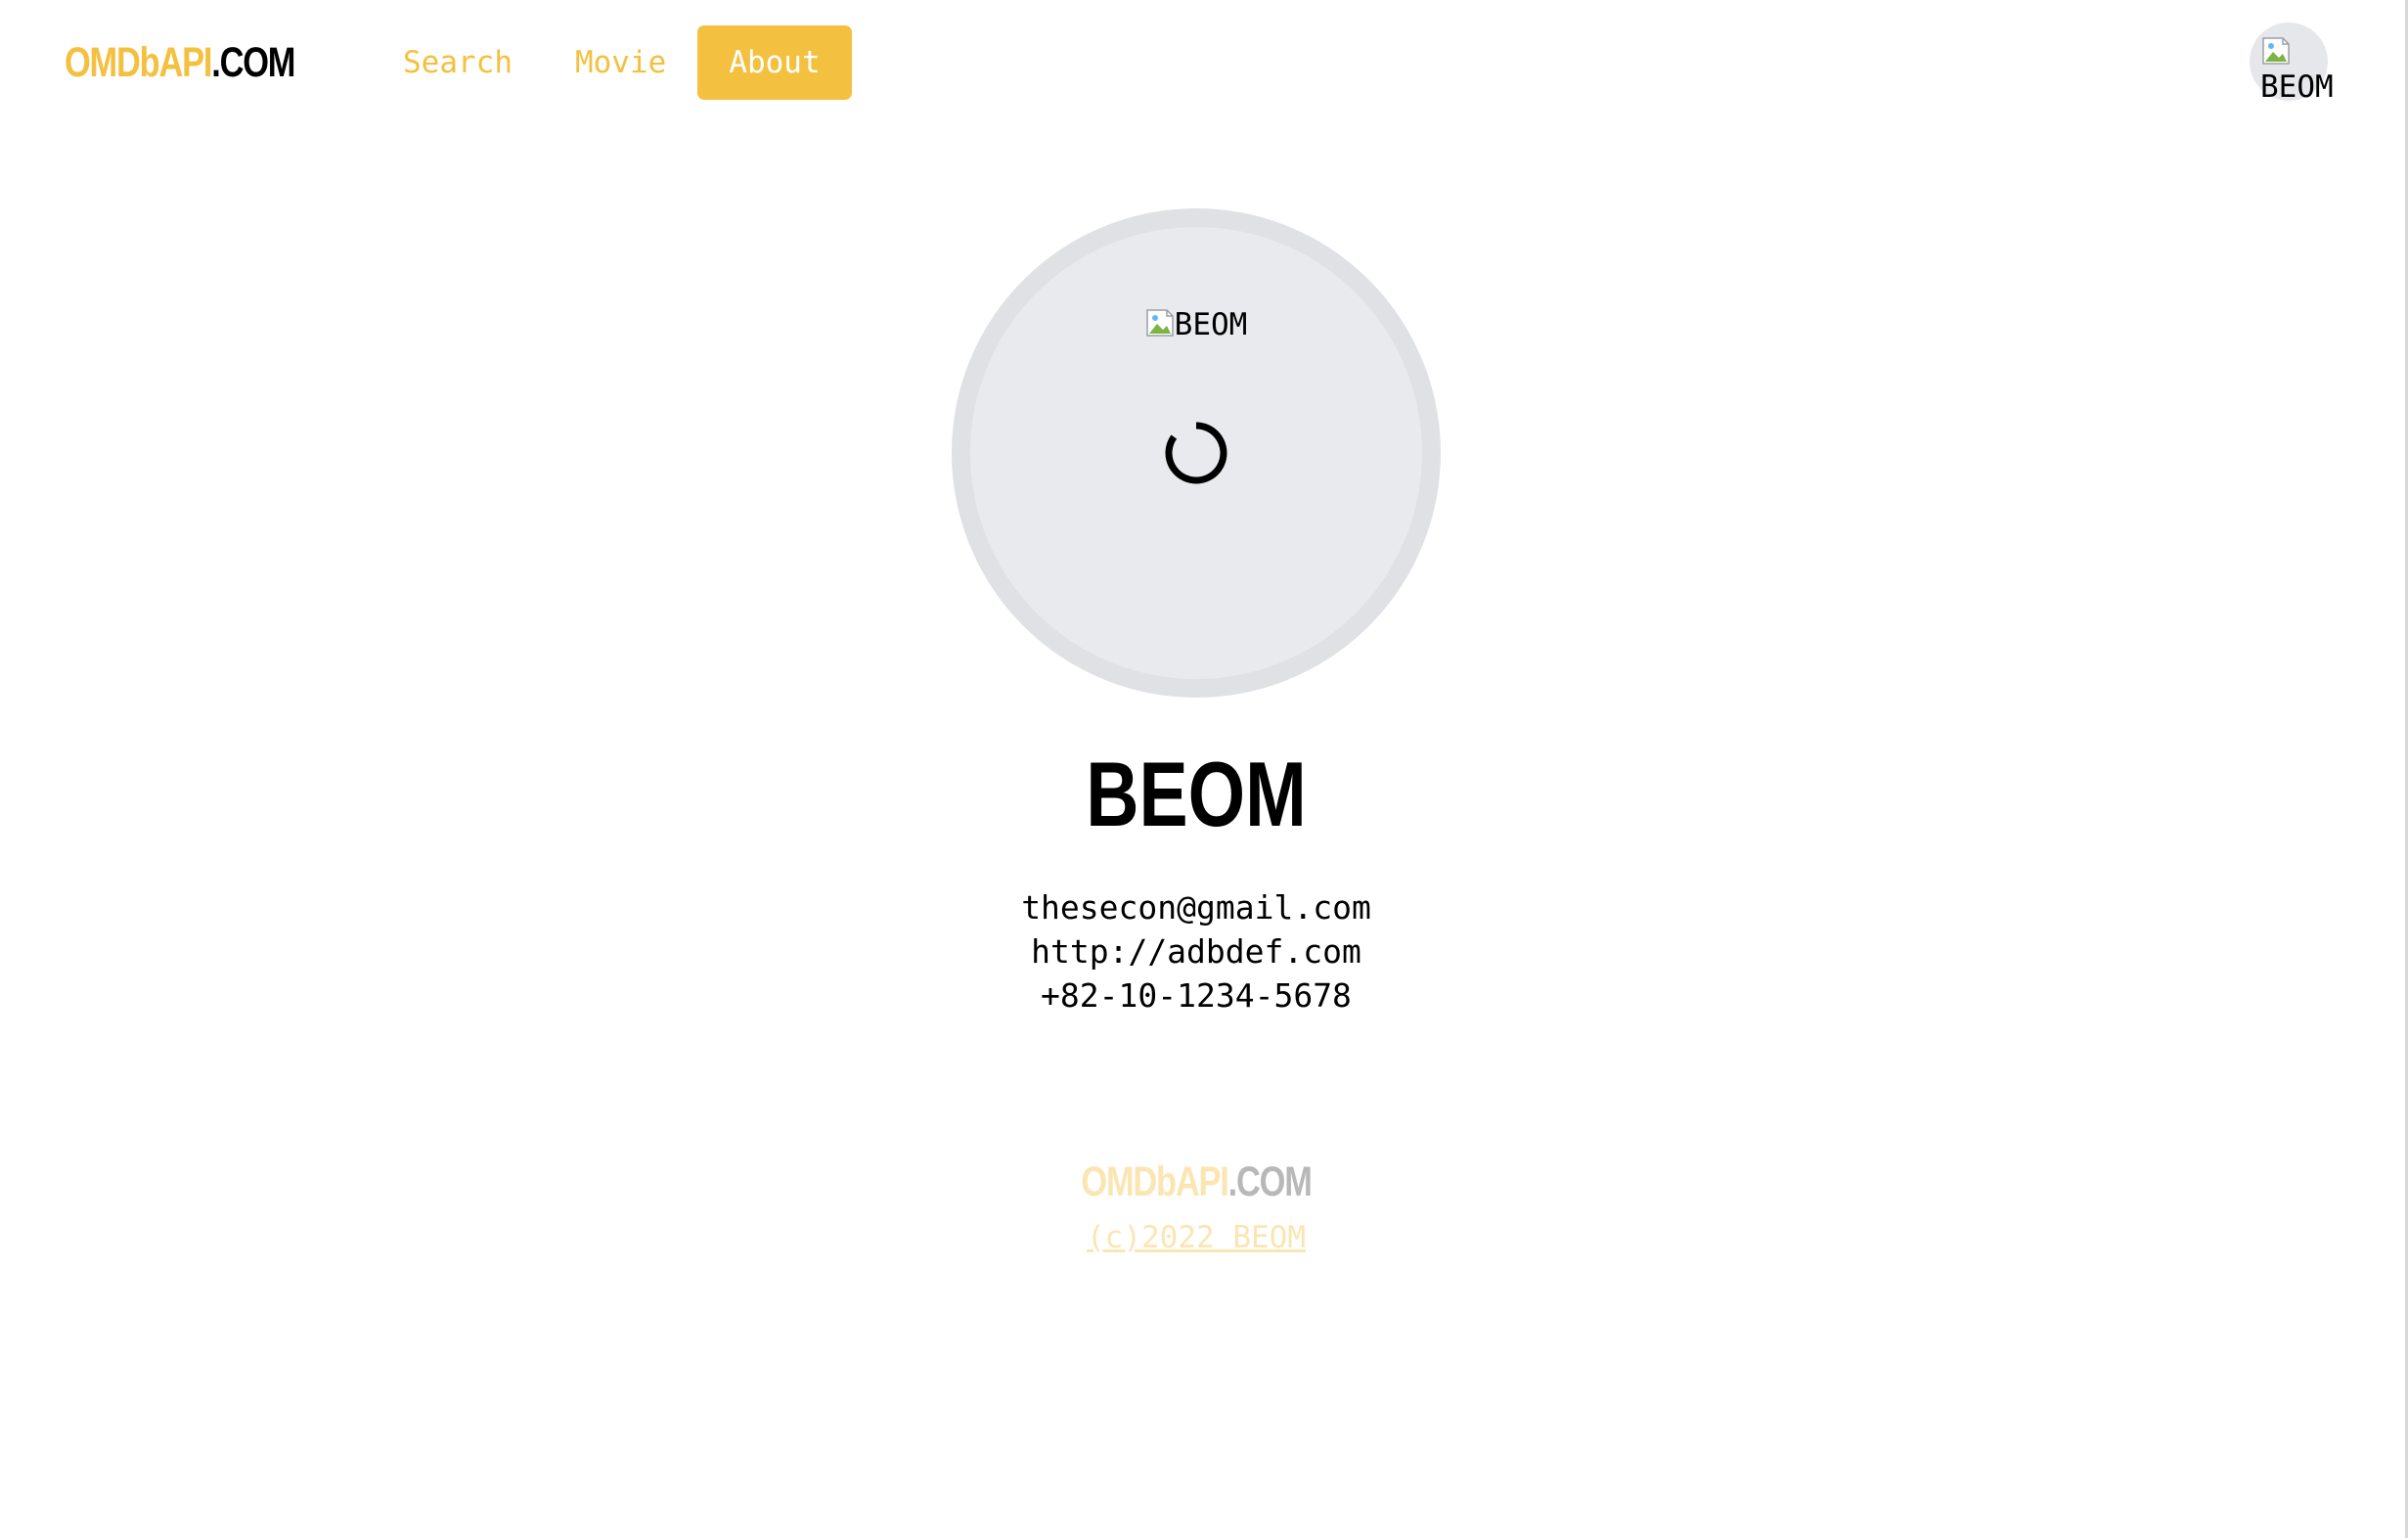 The width and height of the screenshot is (2408, 1538). I want to click on copyright-link: (c)2022 BEOM, so click(1196, 1237).